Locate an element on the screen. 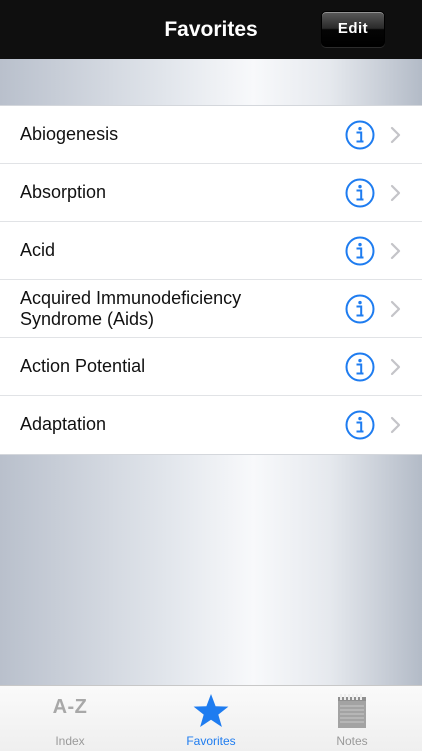  tab-notes: Notes is located at coordinates (352, 718).